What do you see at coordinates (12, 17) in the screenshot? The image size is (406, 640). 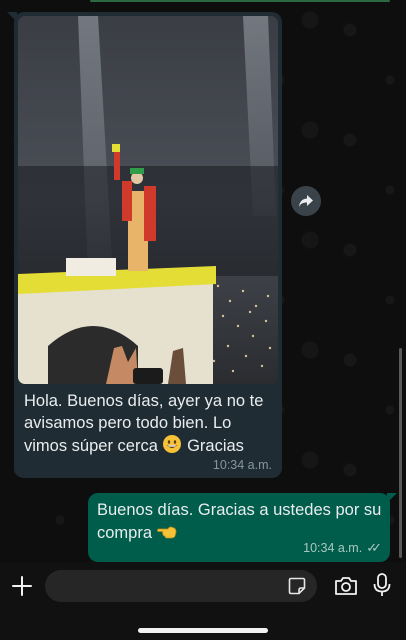 I see `incoming-bubble-tail` at bounding box center [12, 17].